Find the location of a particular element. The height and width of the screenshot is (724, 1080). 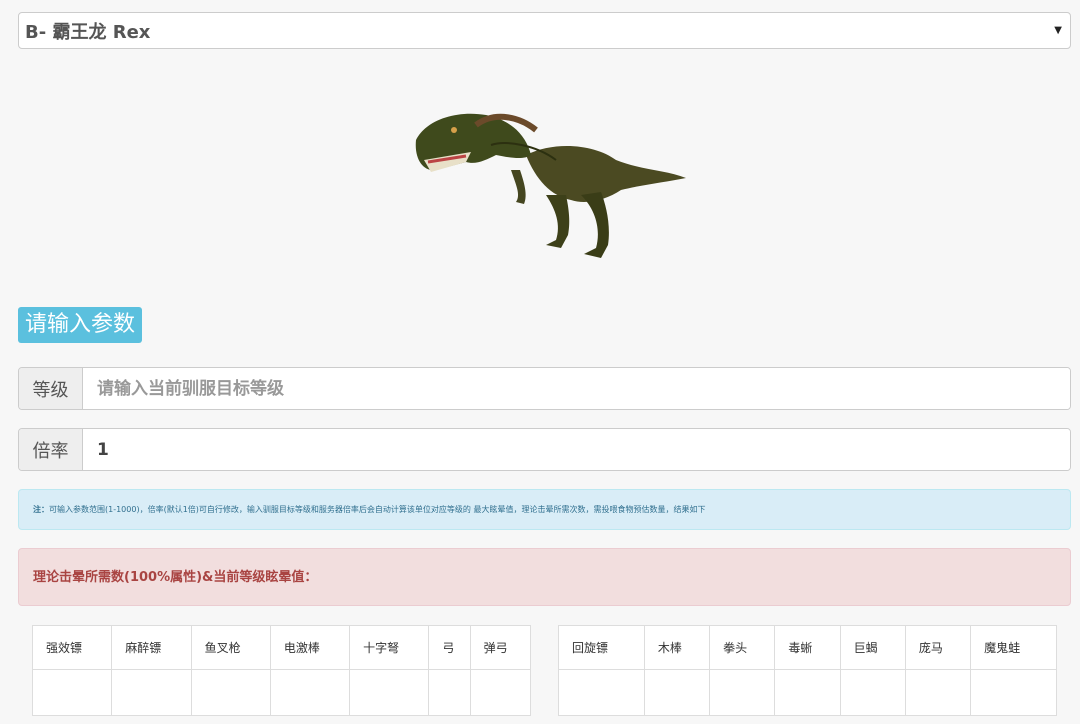

level-label: 等级 is located at coordinates (51, 388).